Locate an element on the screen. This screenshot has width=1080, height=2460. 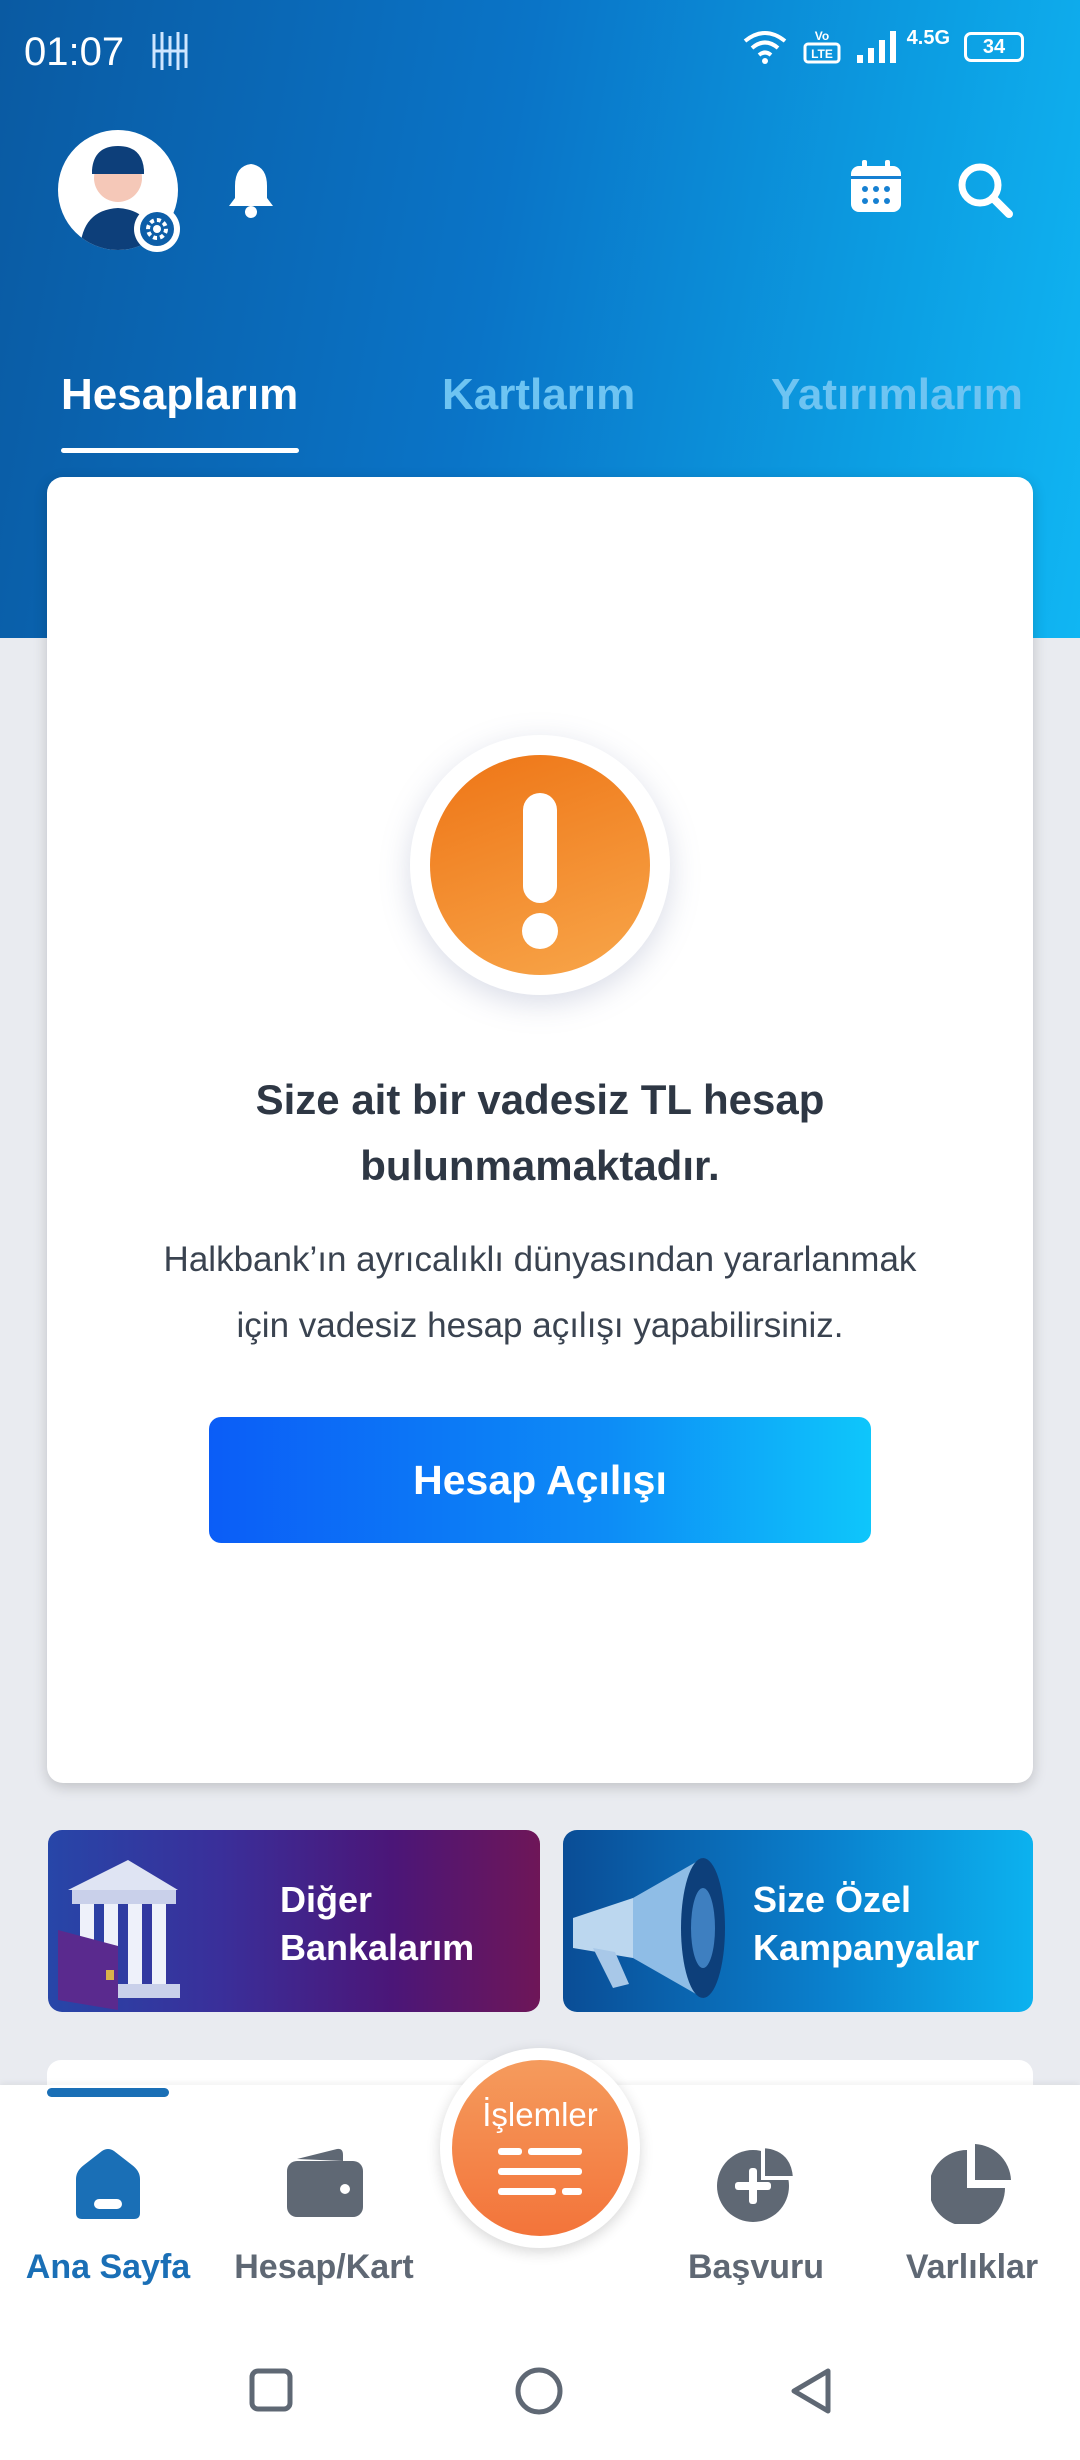
system-navigation-bar is located at coordinates (540, 2397).